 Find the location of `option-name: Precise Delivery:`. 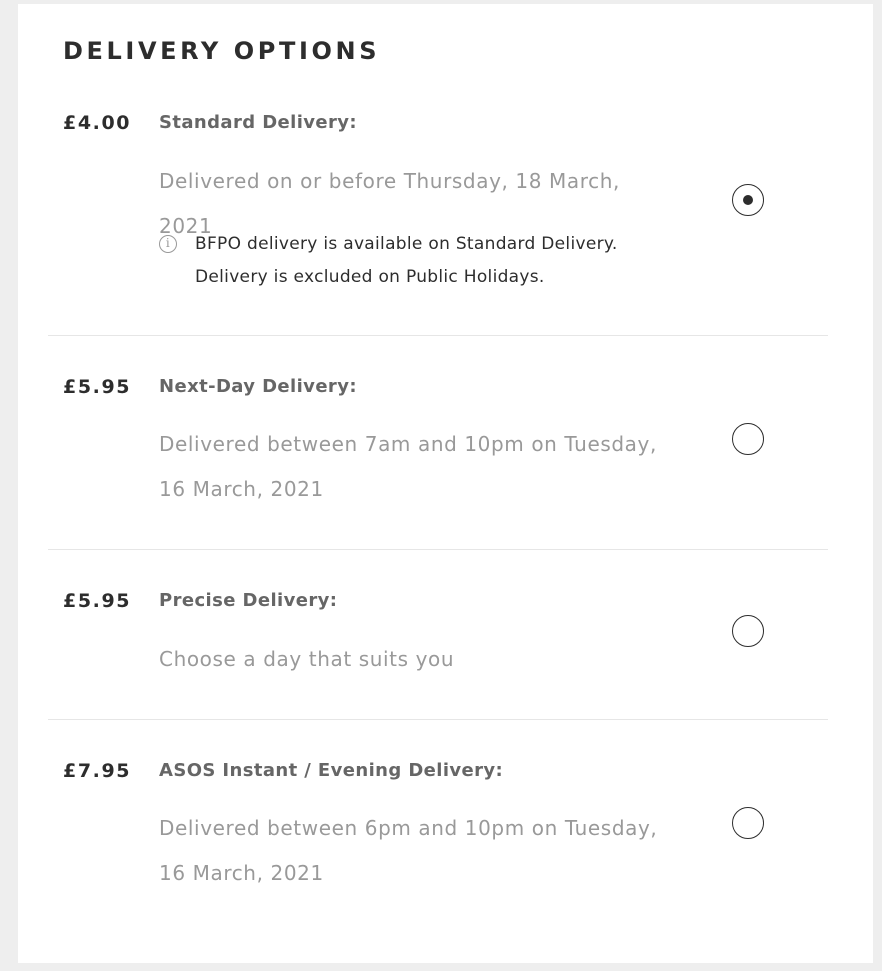

option-name: Precise Delivery: is located at coordinates (248, 600).